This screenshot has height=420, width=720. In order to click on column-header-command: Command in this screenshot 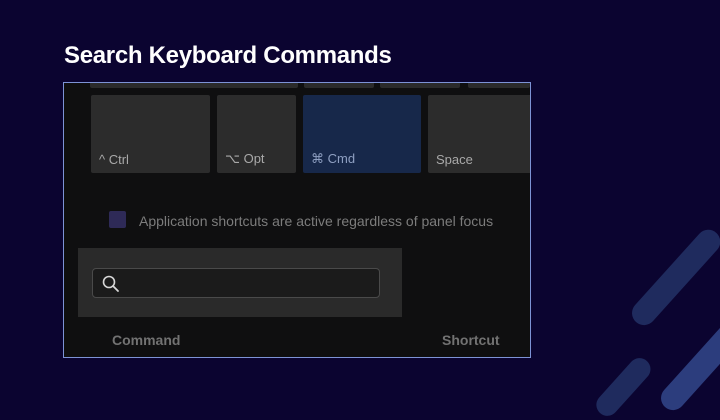, I will do `click(146, 340)`.